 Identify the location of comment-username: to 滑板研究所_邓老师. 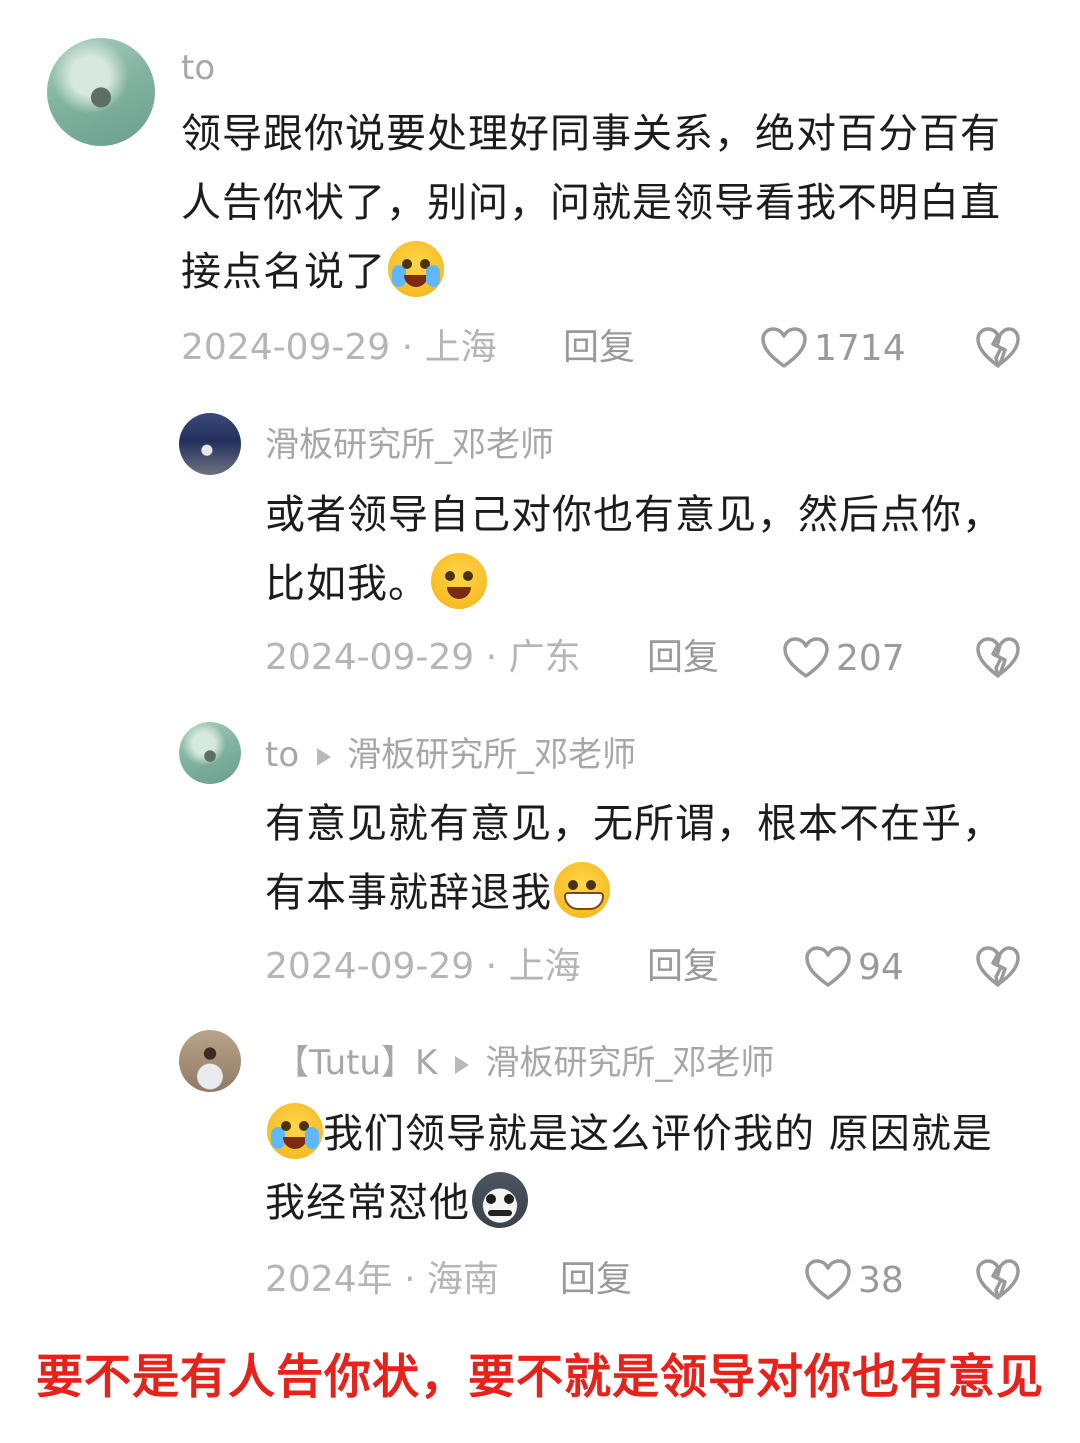
(451, 755).